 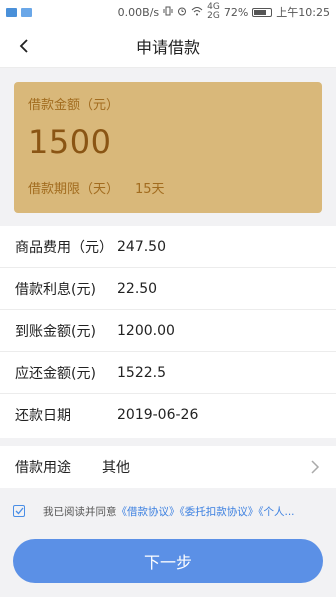 What do you see at coordinates (26, 12) in the screenshot?
I see `image-notification-icon` at bounding box center [26, 12].